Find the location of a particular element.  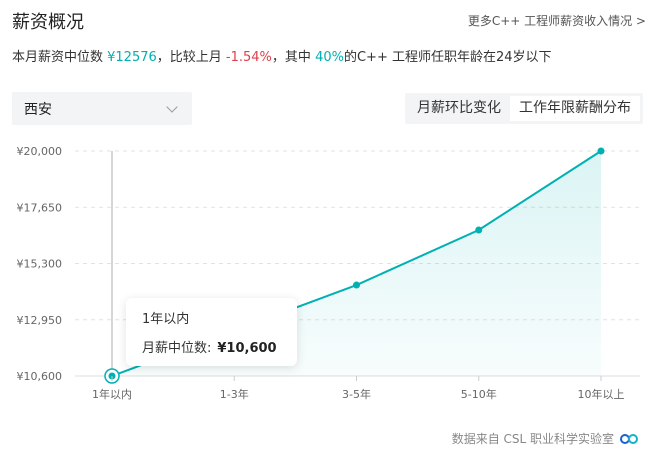

tooltip-label: 月薪中位数: is located at coordinates (177, 348).